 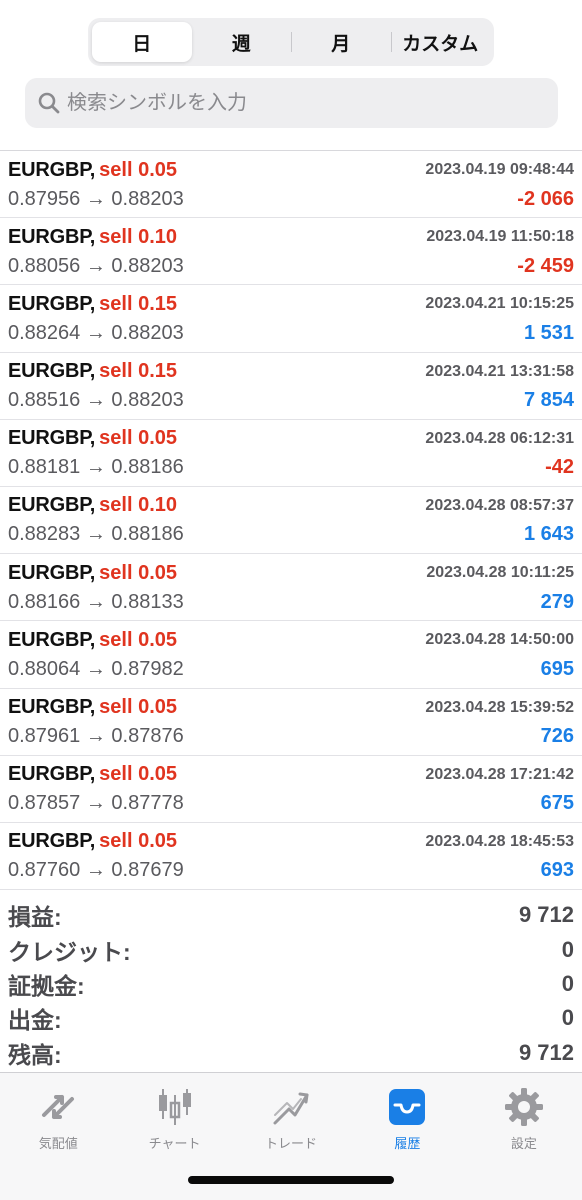 What do you see at coordinates (500, 573) in the screenshot?
I see `trade-time: 2023.04.28 10:11:25` at bounding box center [500, 573].